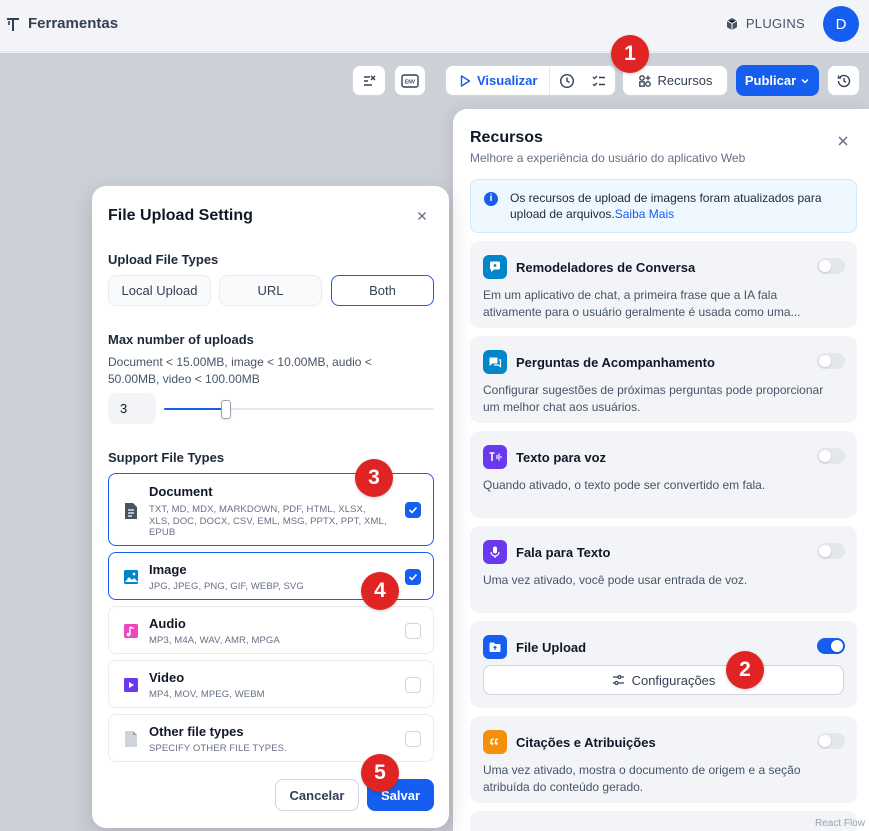 Image resolution: width=869 pixels, height=831 pixels. Describe the element at coordinates (434, 26) in the screenshot. I see `top-bar: Ferramentas PLUGINS D` at that location.